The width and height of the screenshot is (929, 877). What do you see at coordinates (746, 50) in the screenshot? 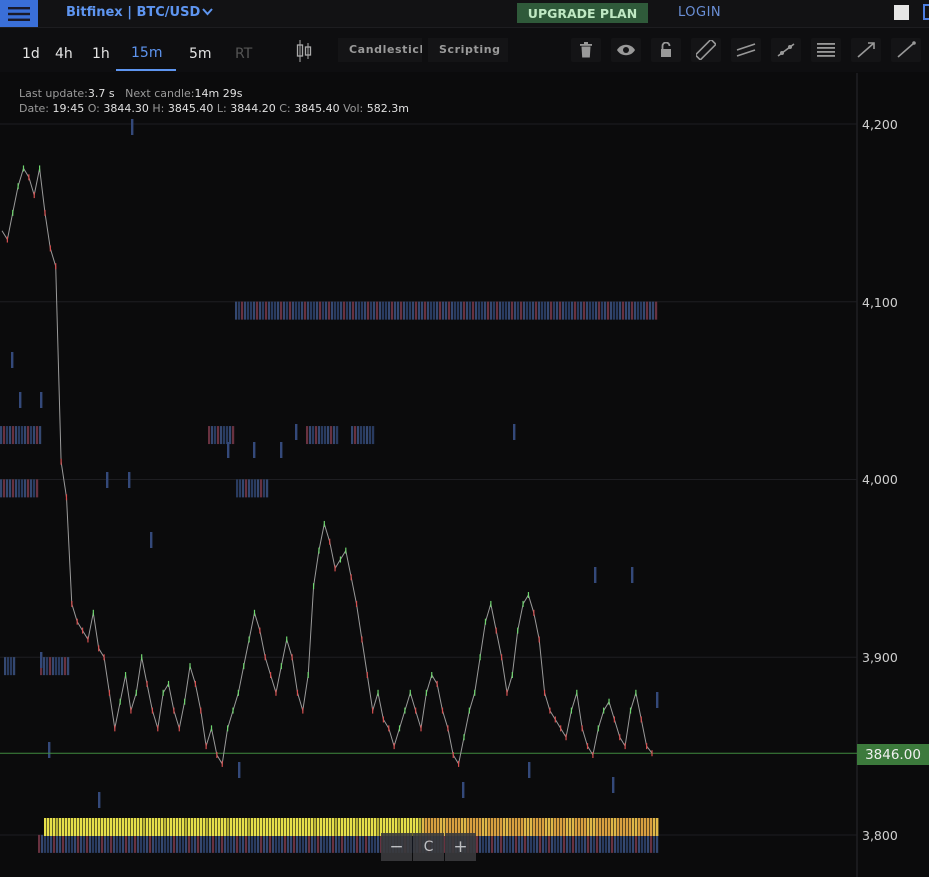
I see `parallel-lines-icon` at bounding box center [746, 50].